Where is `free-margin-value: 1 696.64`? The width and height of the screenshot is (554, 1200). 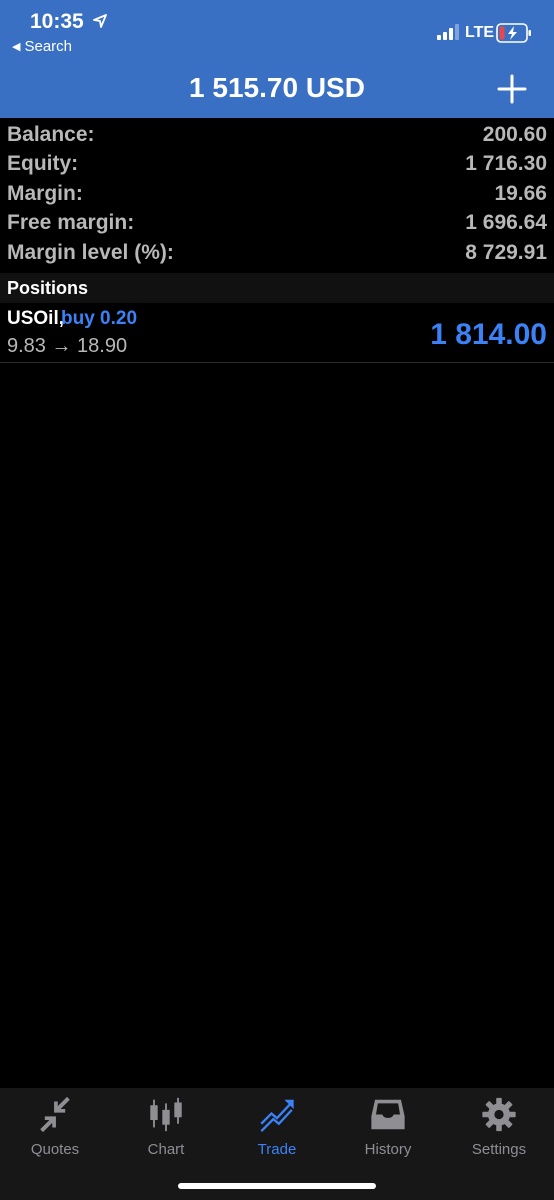 free-margin-value: 1 696.64 is located at coordinates (506, 223).